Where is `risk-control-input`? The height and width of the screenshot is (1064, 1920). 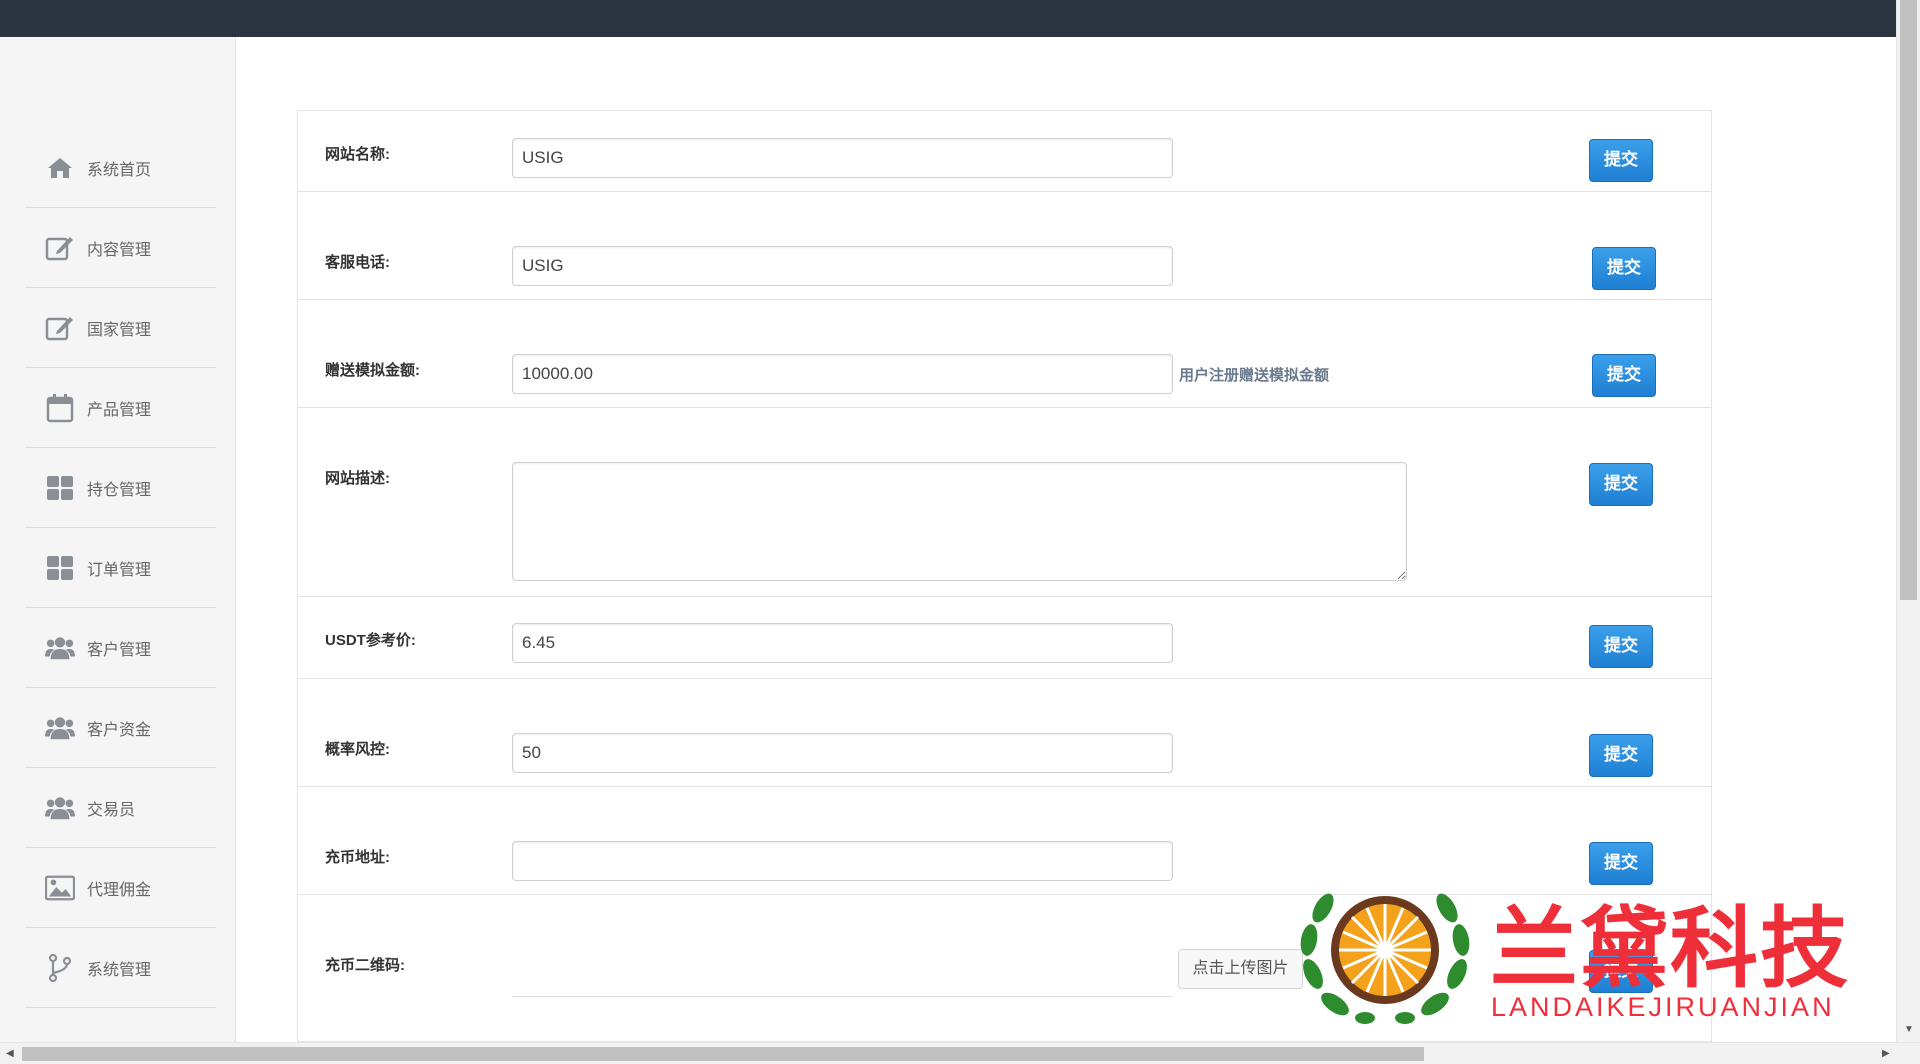 risk-control-input is located at coordinates (842, 753).